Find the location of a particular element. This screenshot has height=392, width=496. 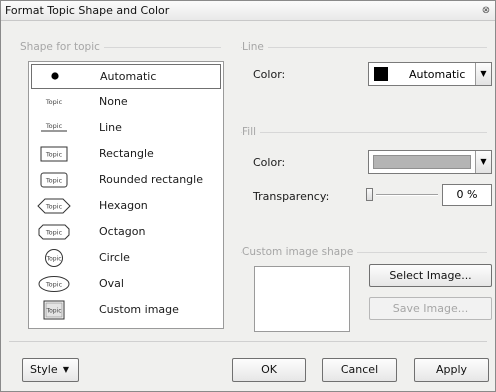

style-button: Style ▼ is located at coordinates (50, 370).